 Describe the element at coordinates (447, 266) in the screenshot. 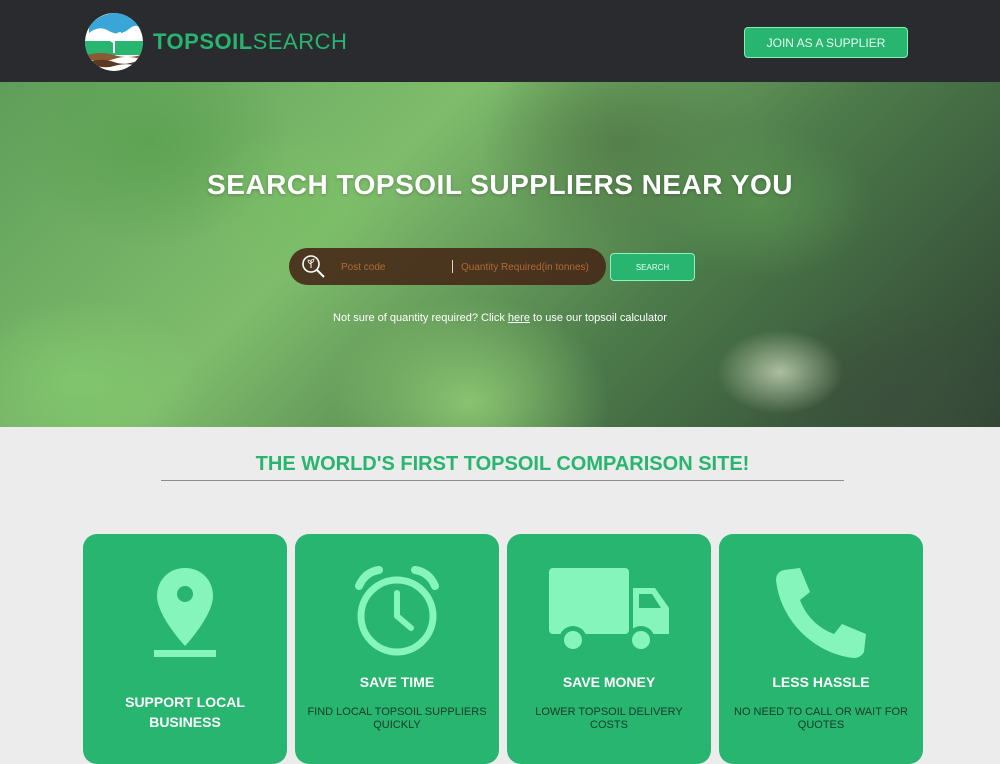

I see `search-bar` at that location.